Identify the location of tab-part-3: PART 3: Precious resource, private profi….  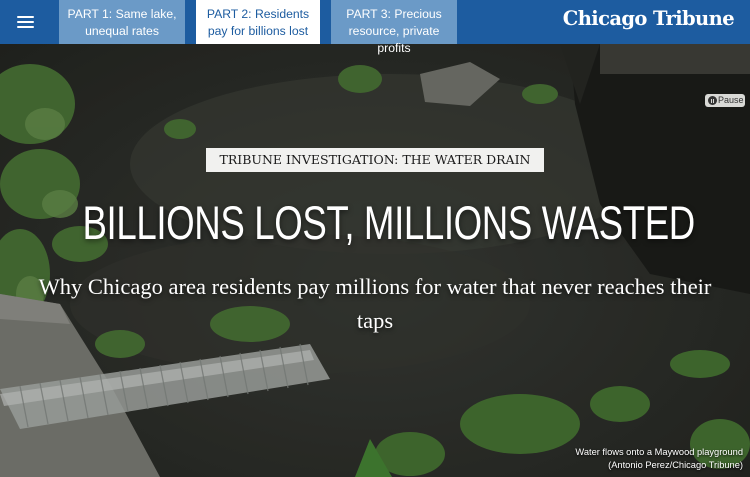
(394, 27).